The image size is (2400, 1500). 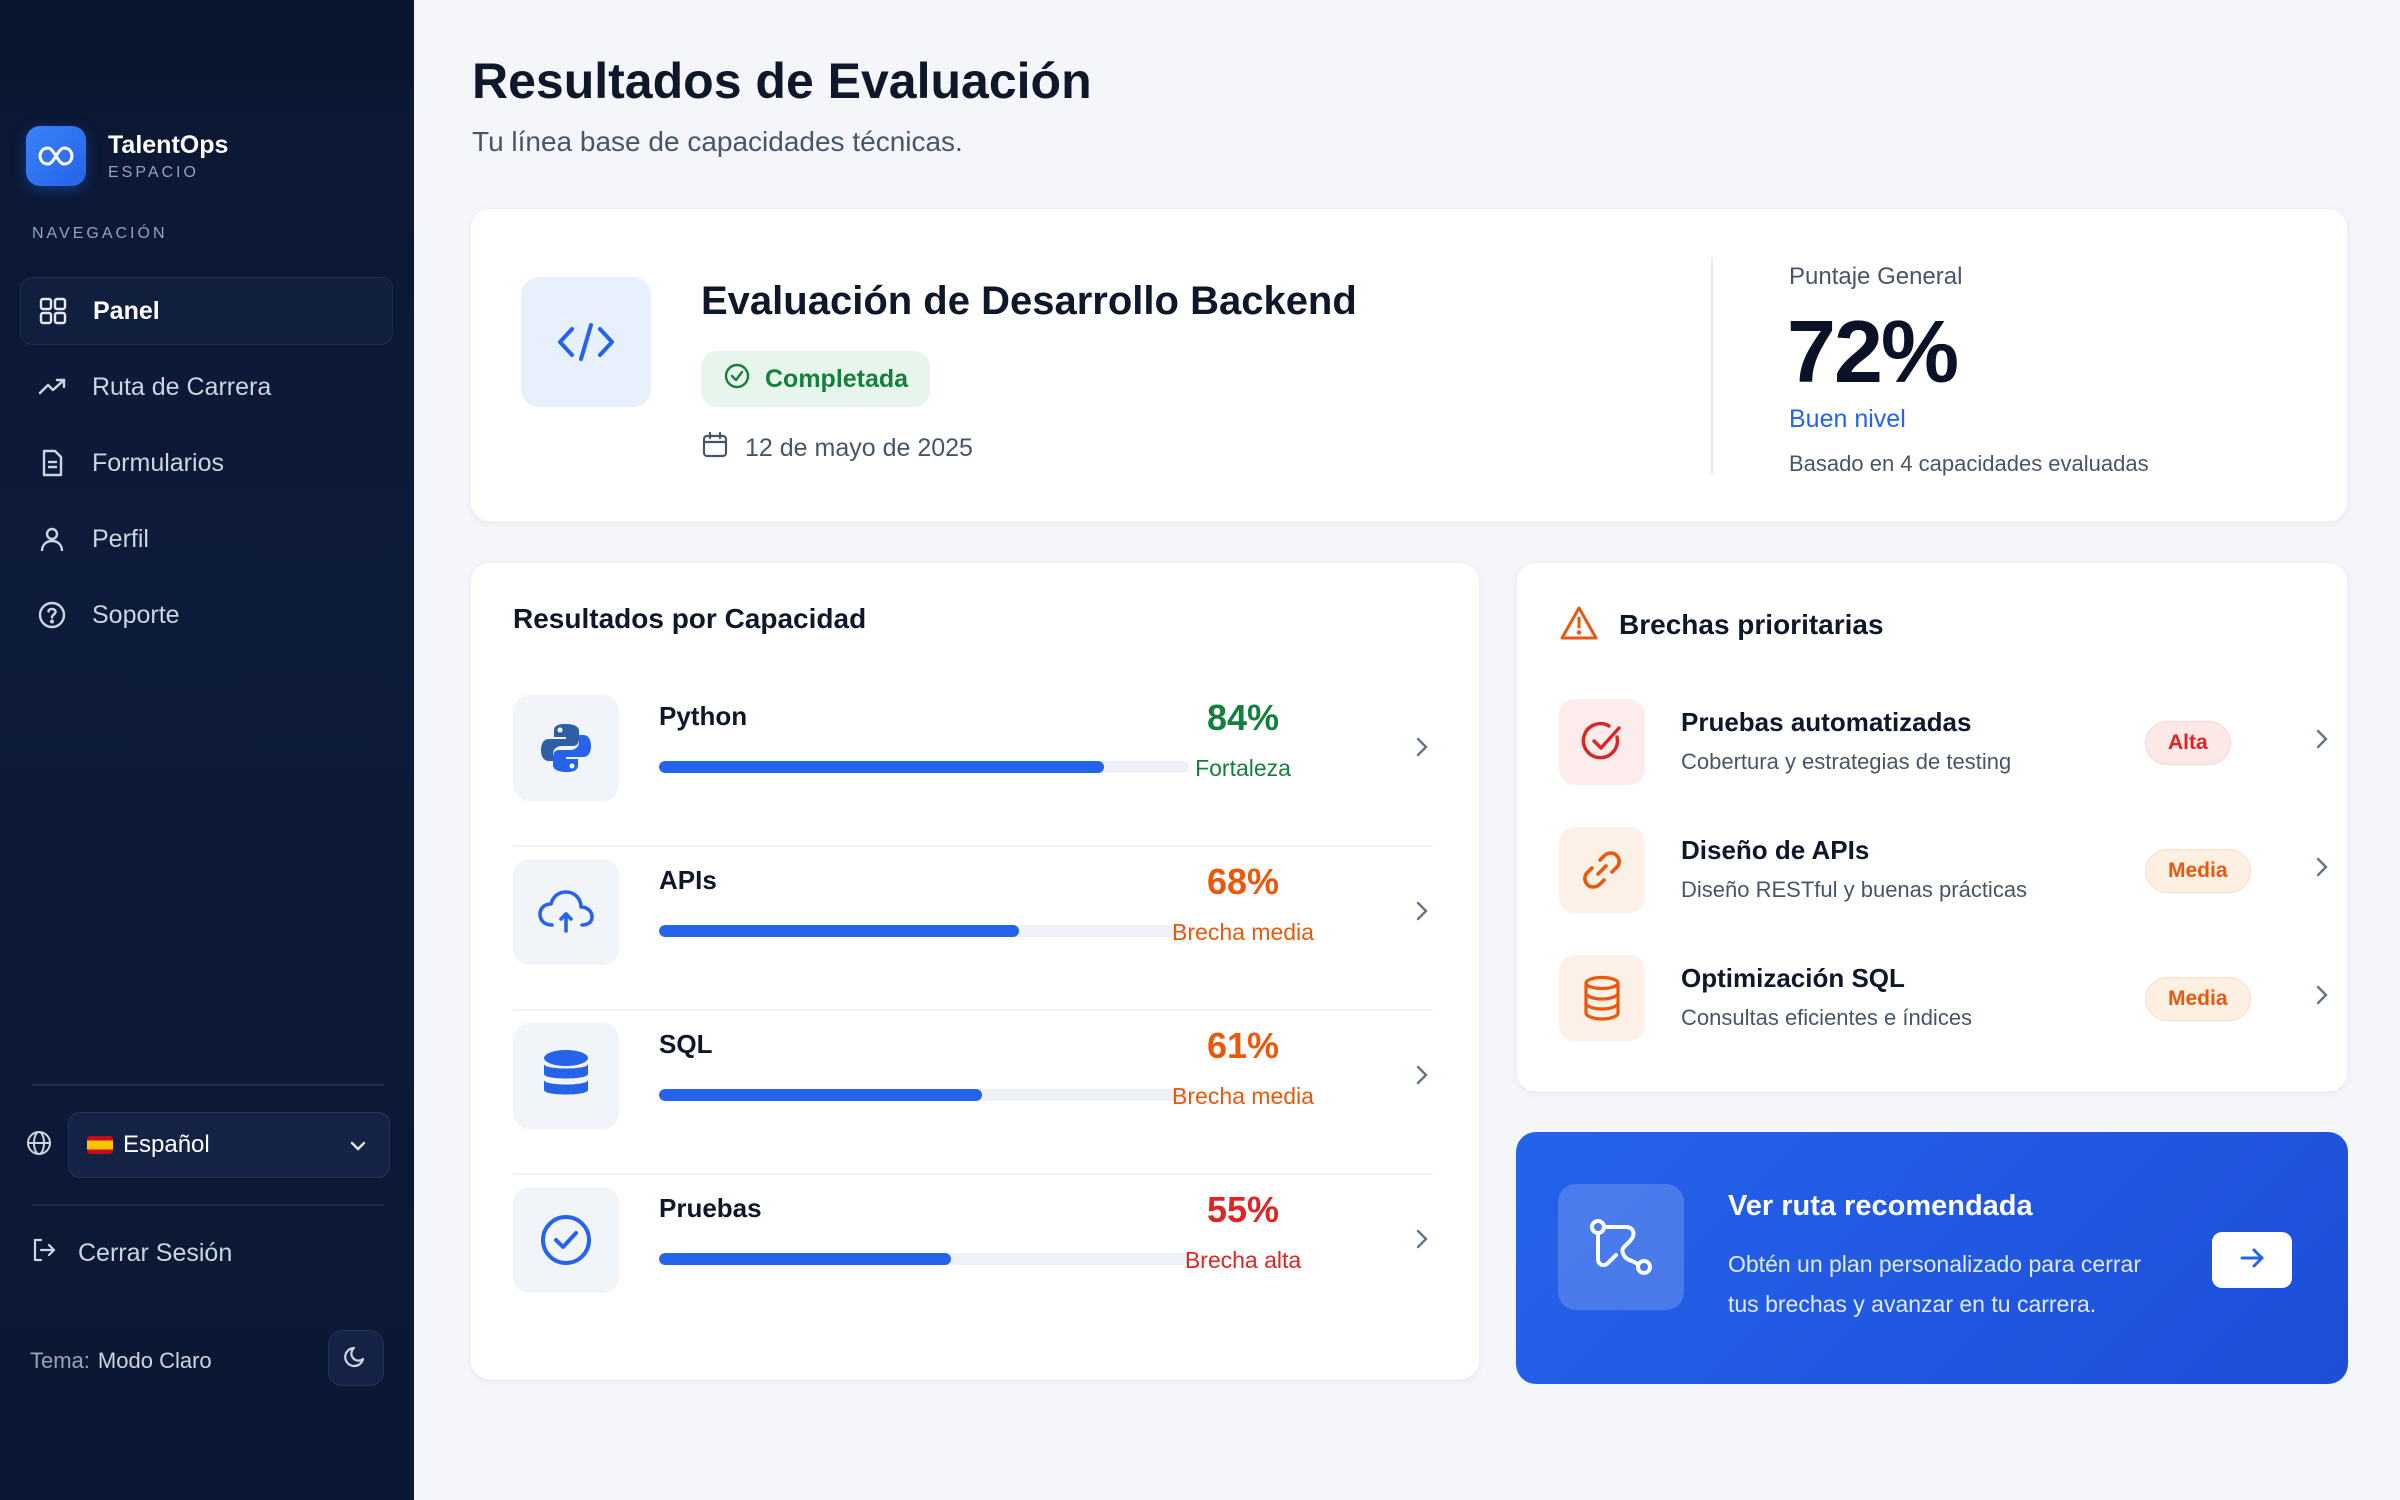 I want to click on sidebar-item-label: Panel, so click(x=126, y=310).